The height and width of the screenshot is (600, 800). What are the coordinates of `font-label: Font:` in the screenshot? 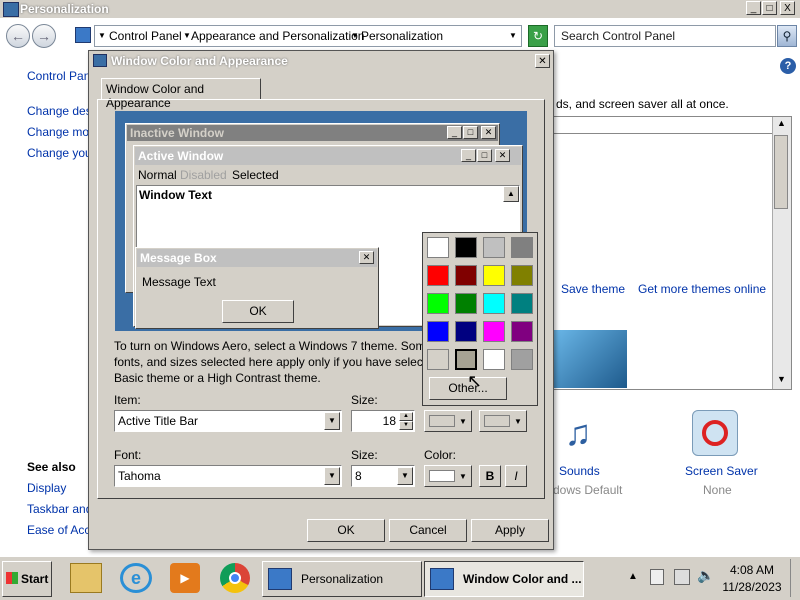 It's located at (128, 455).